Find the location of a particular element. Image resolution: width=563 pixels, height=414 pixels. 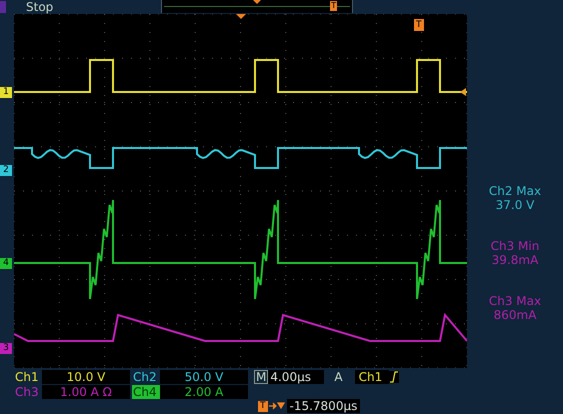

channel-marker: 3 is located at coordinates (6, 348).